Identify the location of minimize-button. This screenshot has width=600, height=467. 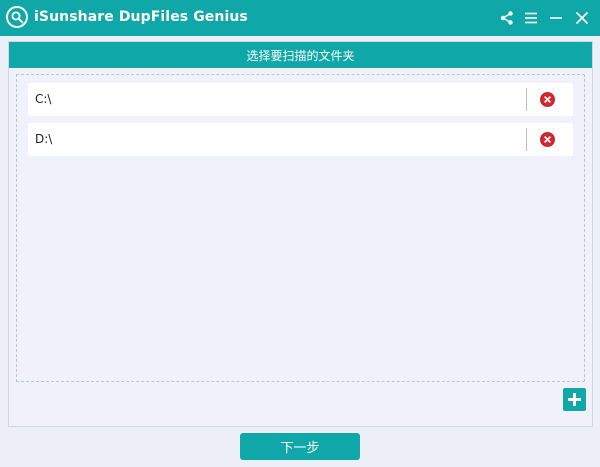
(556, 18).